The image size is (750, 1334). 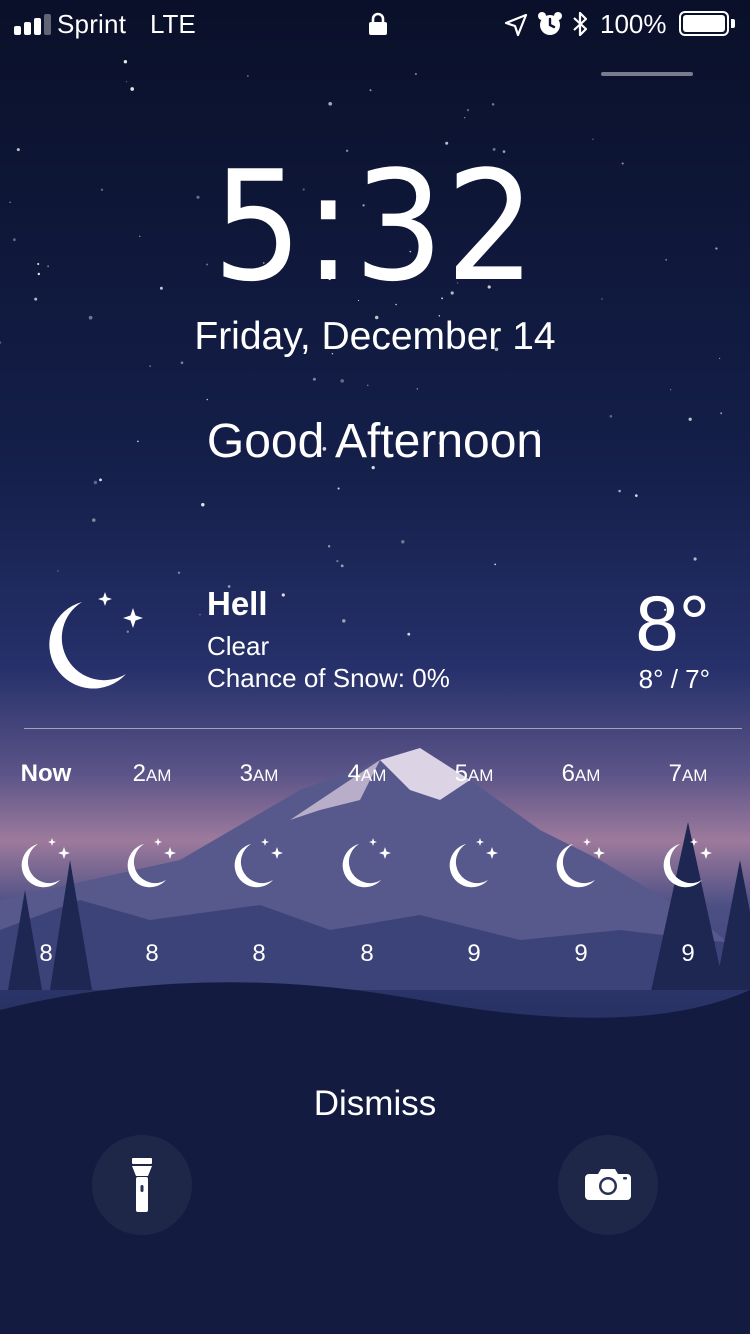 What do you see at coordinates (375, 441) in the screenshot?
I see `greeting-text: Good Afternoon` at bounding box center [375, 441].